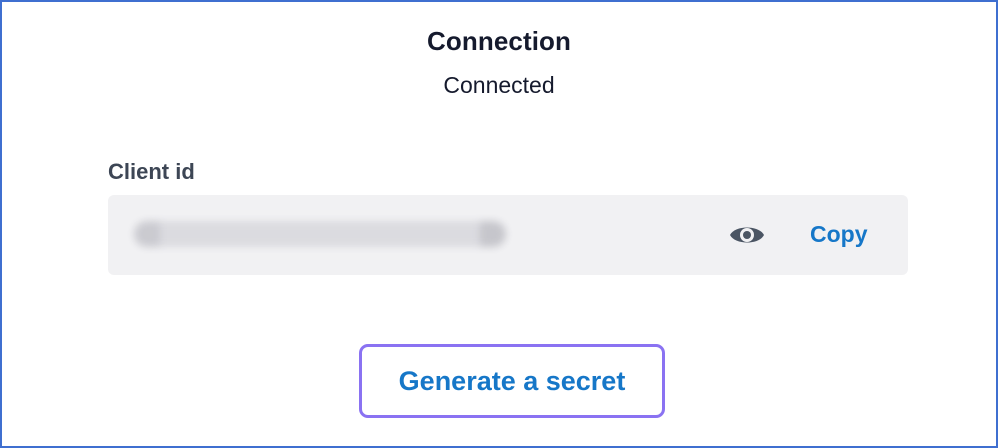  What do you see at coordinates (512, 381) in the screenshot?
I see `generate-secret-button: Generate a secret` at bounding box center [512, 381].